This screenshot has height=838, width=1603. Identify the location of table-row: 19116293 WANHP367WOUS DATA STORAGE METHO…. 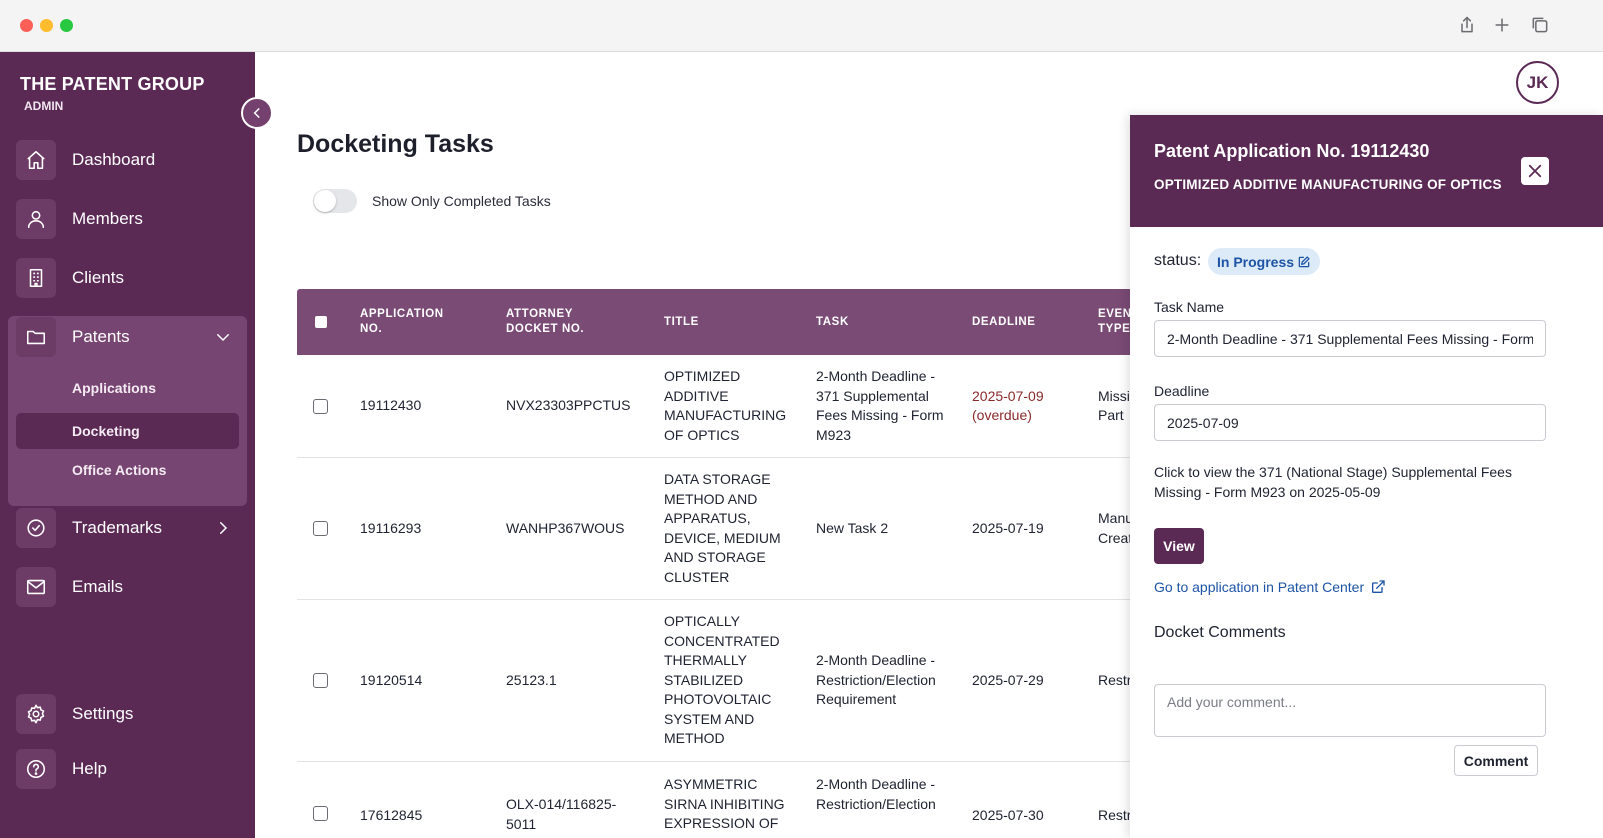
(747, 529).